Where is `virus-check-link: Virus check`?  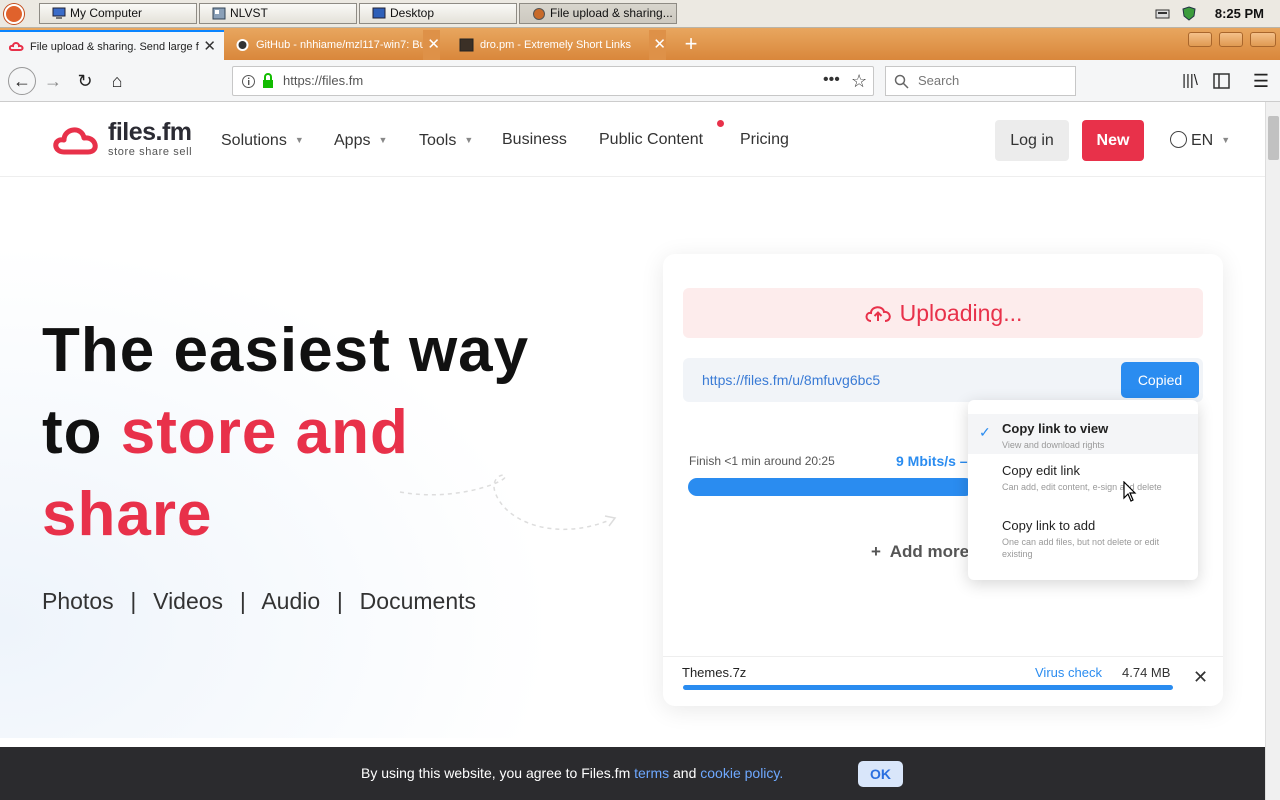
virus-check-link: Virus check is located at coordinates (1068, 672).